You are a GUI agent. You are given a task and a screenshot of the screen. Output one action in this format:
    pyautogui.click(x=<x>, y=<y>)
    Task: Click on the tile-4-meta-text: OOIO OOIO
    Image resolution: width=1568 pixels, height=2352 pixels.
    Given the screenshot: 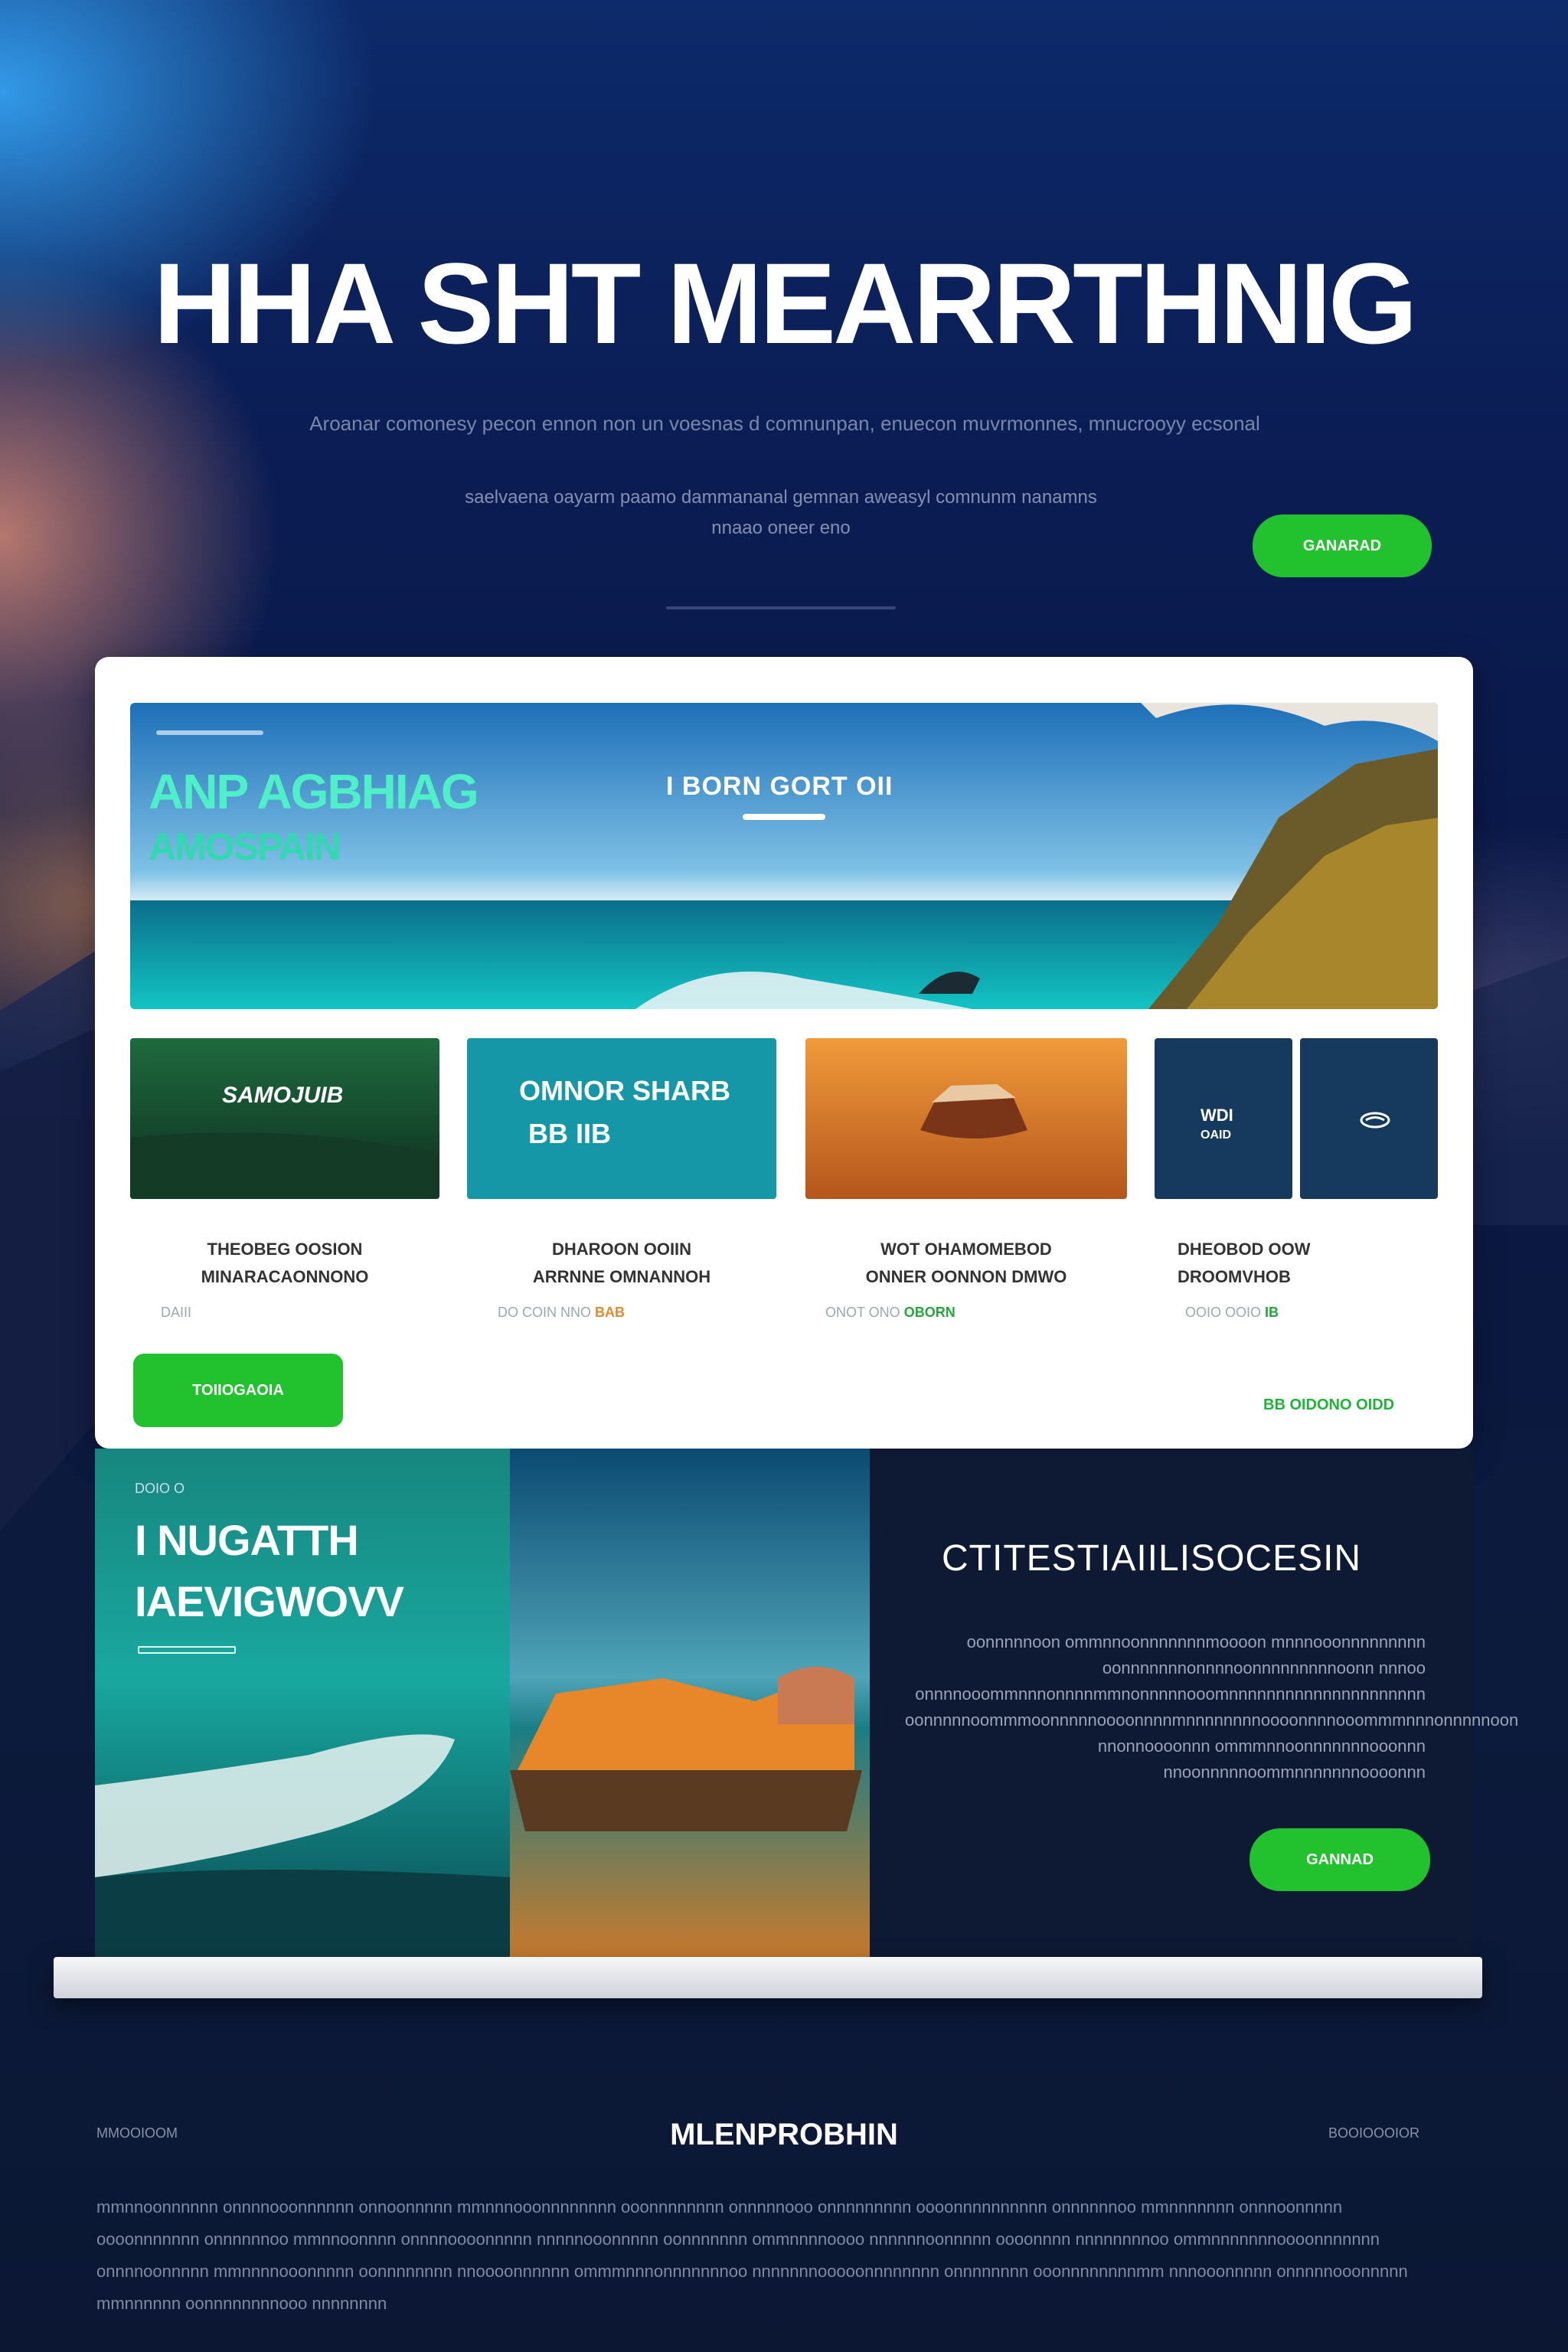 What is the action you would take?
    pyautogui.click(x=1223, y=1312)
    